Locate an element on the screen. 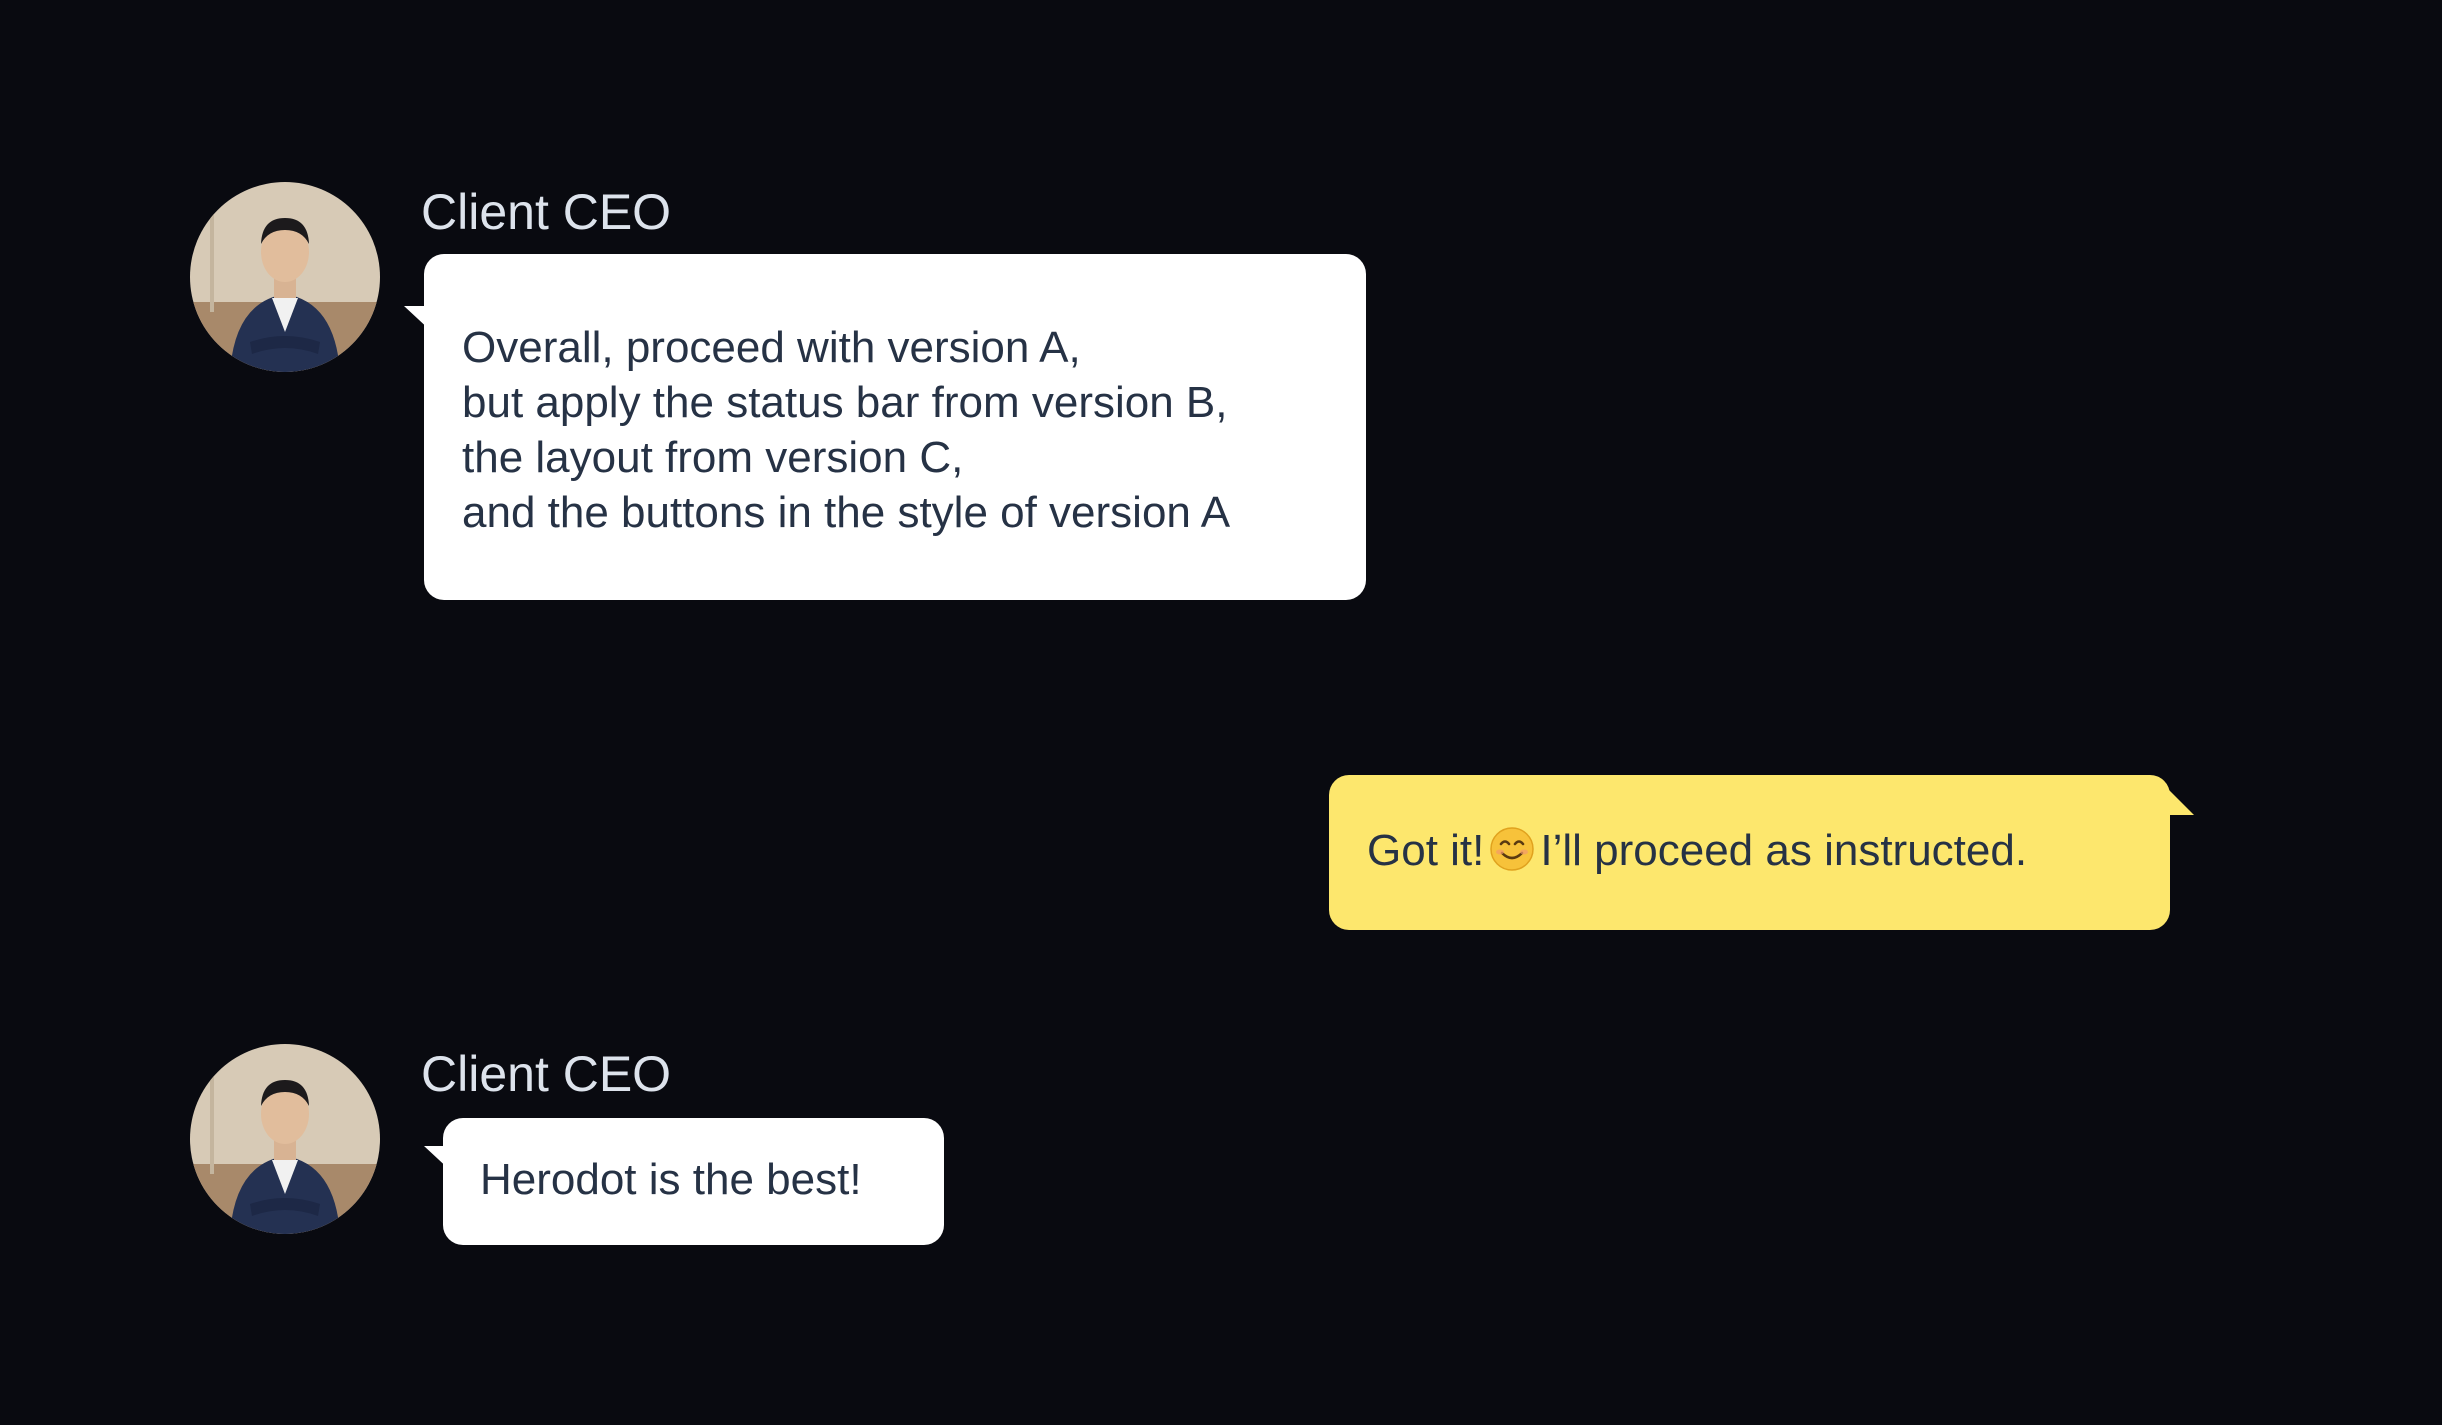 The height and width of the screenshot is (1425, 2442). bubble-tail is located at coordinates (2181, 802).